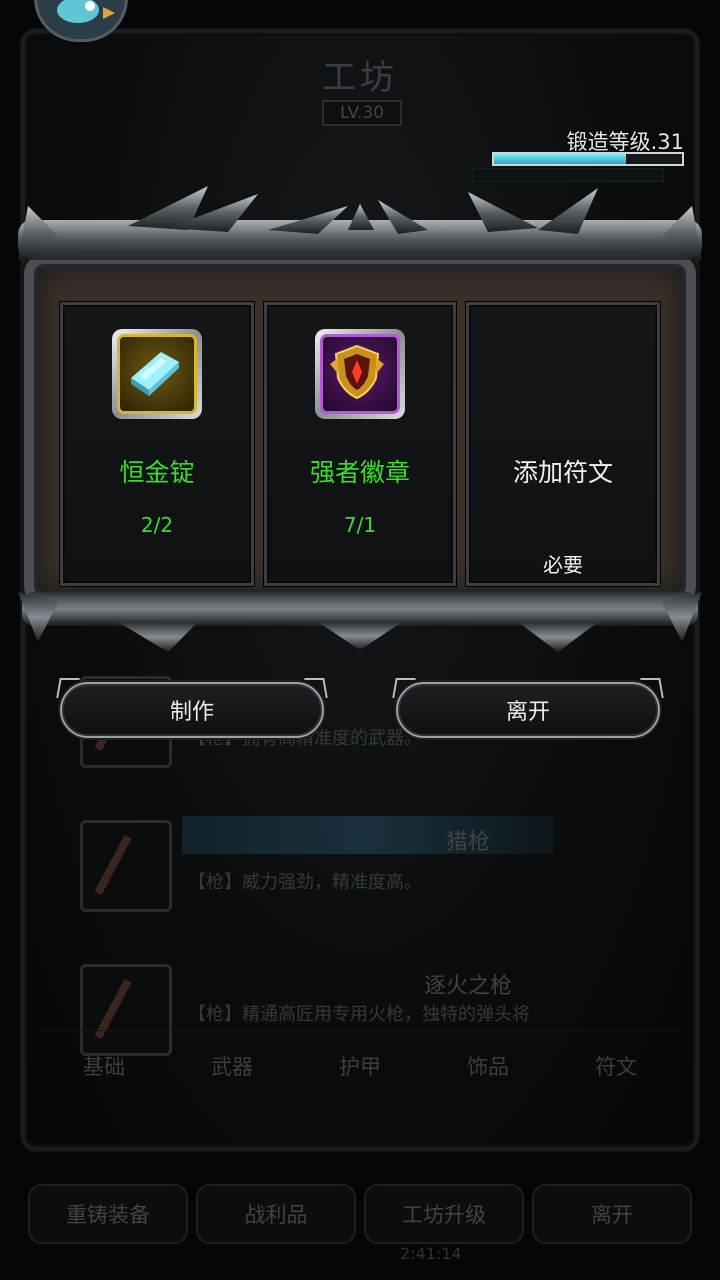 Image resolution: width=720 pixels, height=1280 pixels. What do you see at coordinates (157, 472) in the screenshot?
I see `material-name: 恒金锭` at bounding box center [157, 472].